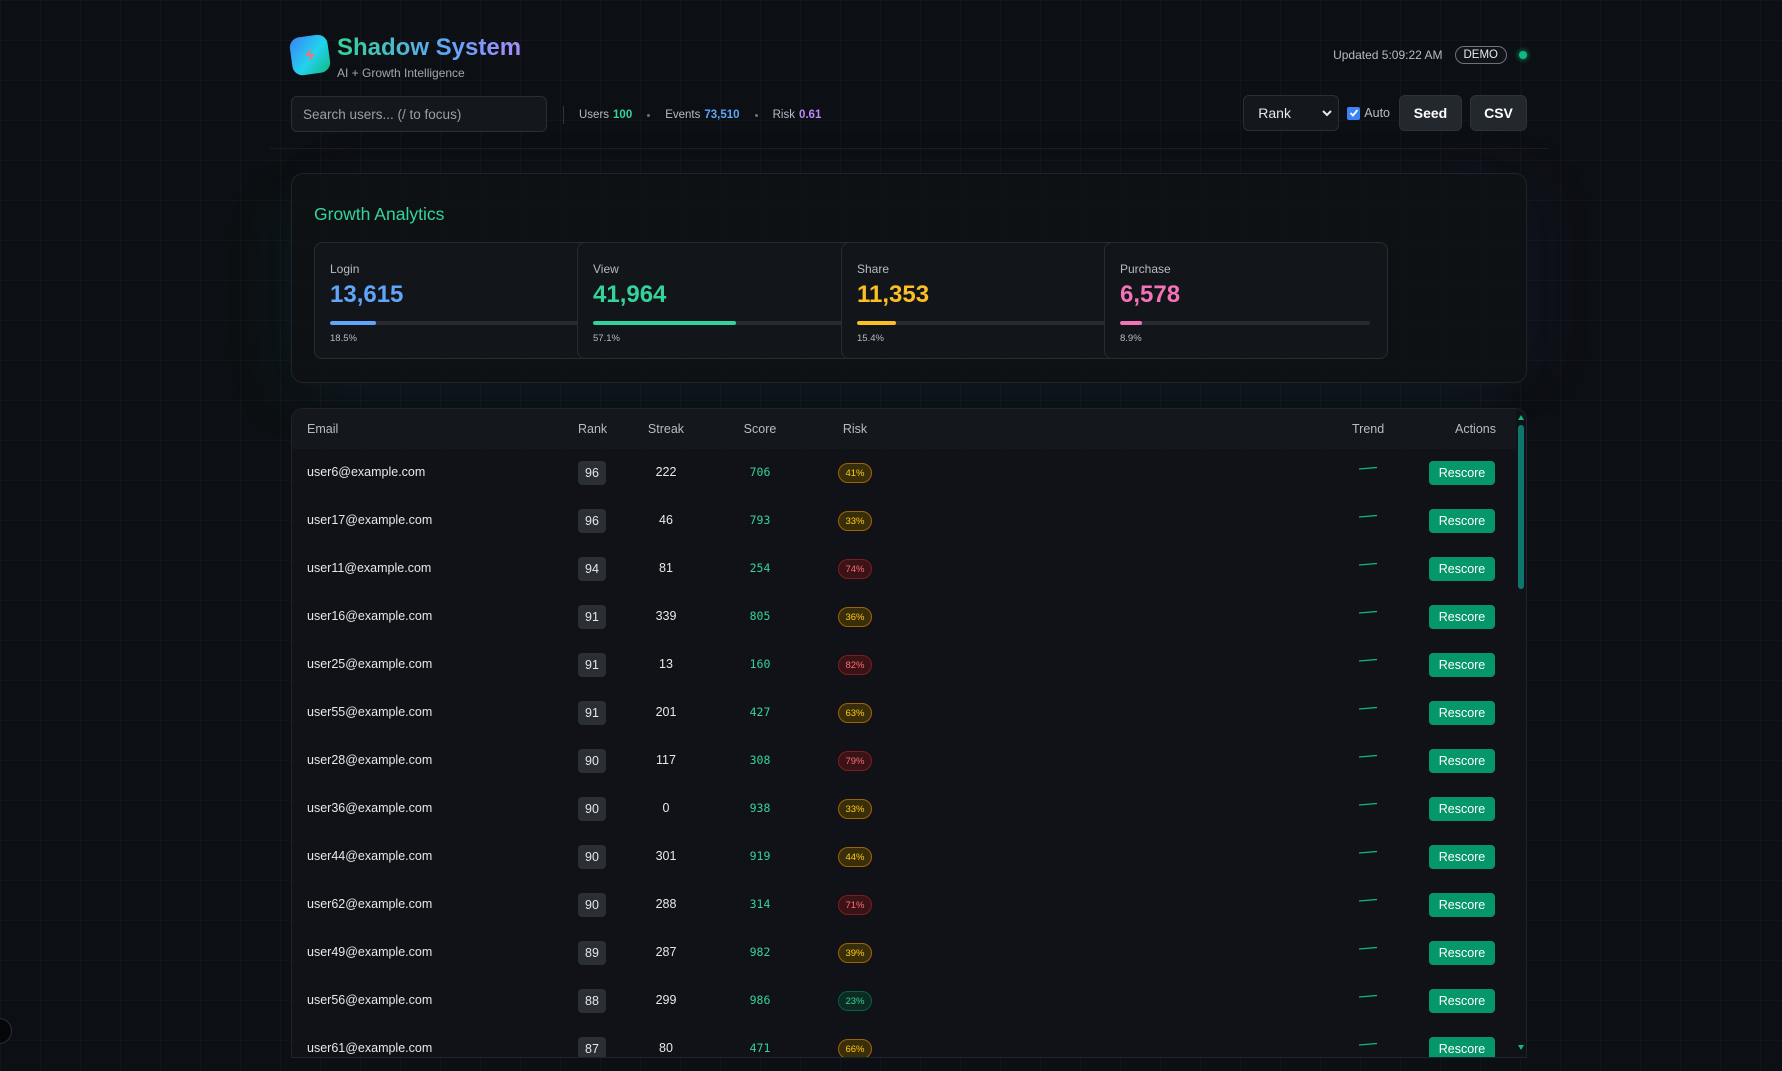  Describe the element at coordinates (905, 521) in the screenshot. I see `table-row: user17@example.com 96 46 793 33% Rescore` at that location.